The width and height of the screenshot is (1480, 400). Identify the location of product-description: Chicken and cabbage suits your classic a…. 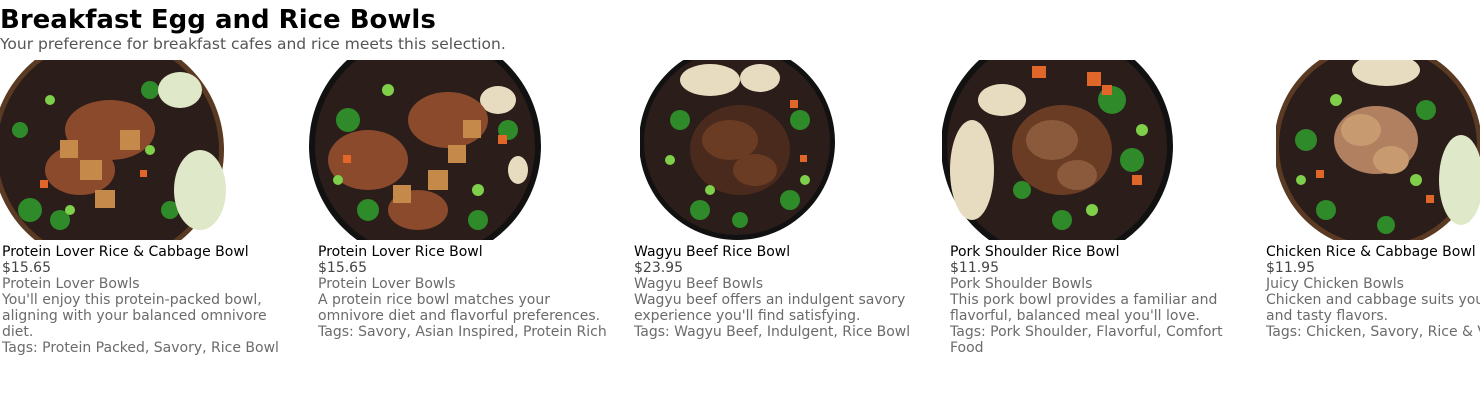
(1373, 308).